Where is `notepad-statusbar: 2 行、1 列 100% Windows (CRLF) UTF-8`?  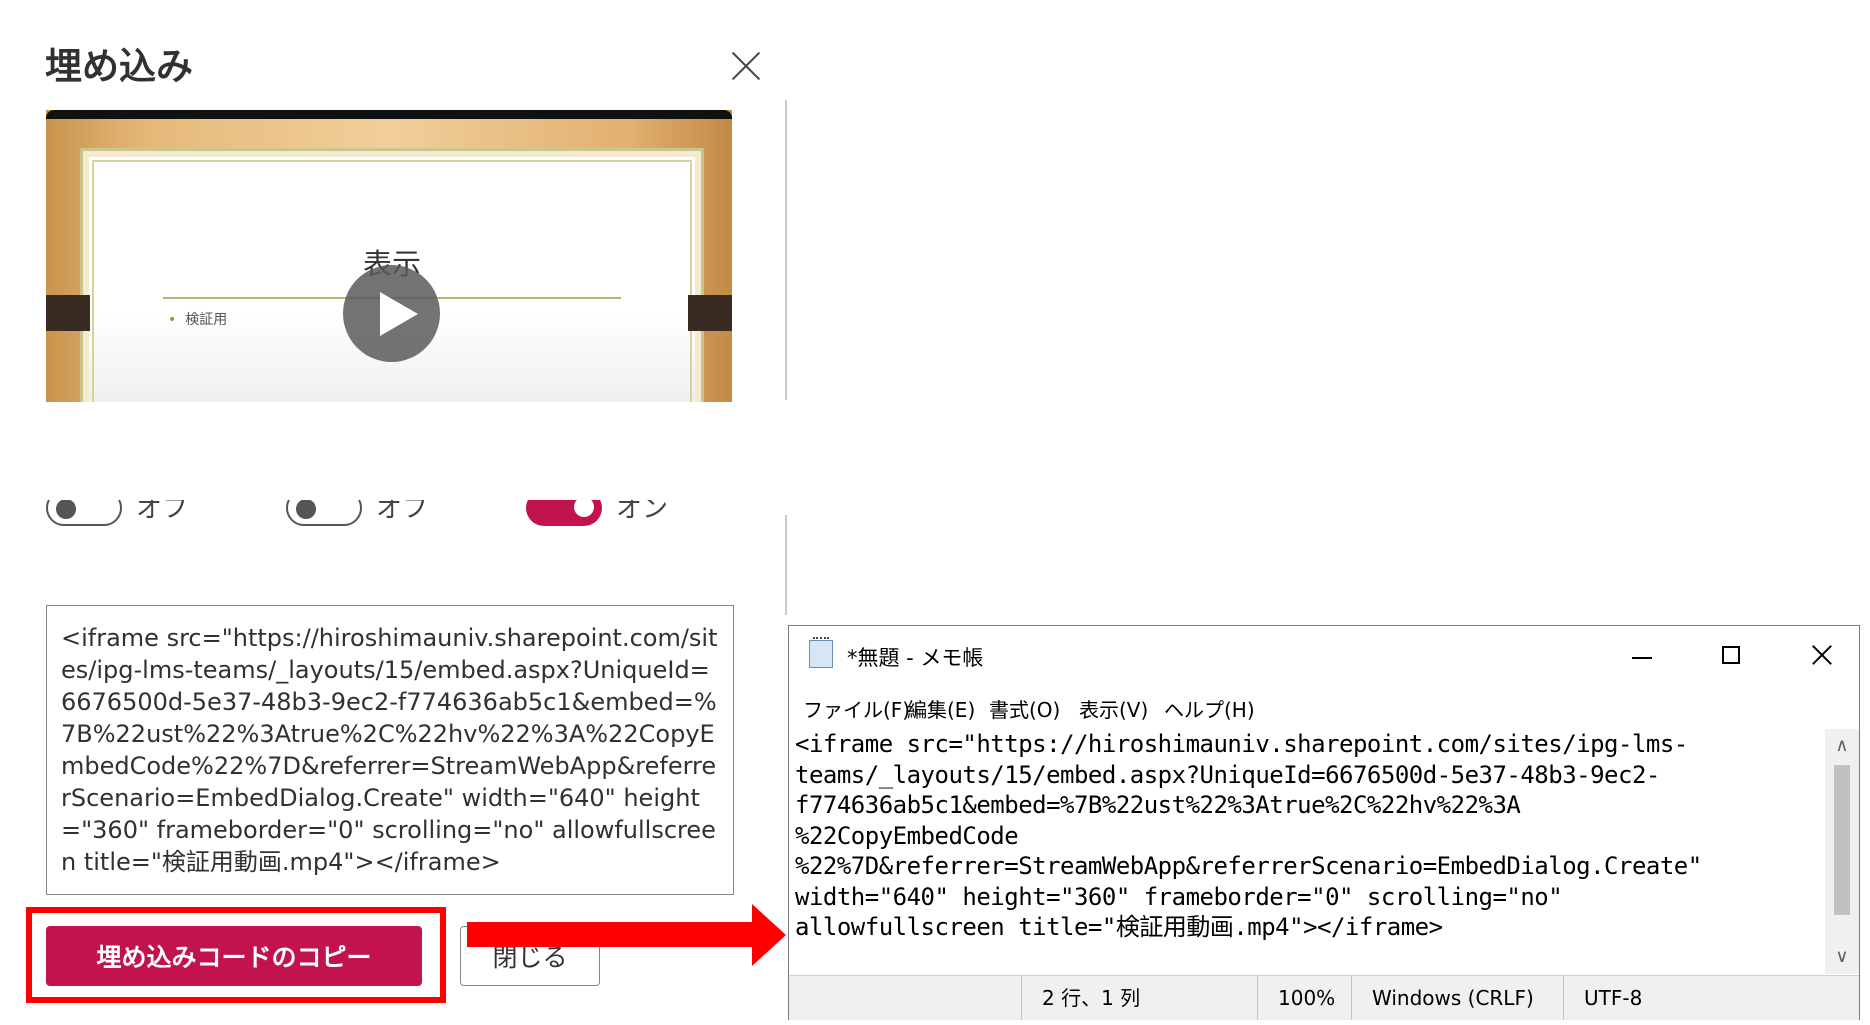
notepad-statusbar: 2 行、1 列 100% Windows (CRLF) UTF-8 is located at coordinates (1324, 997).